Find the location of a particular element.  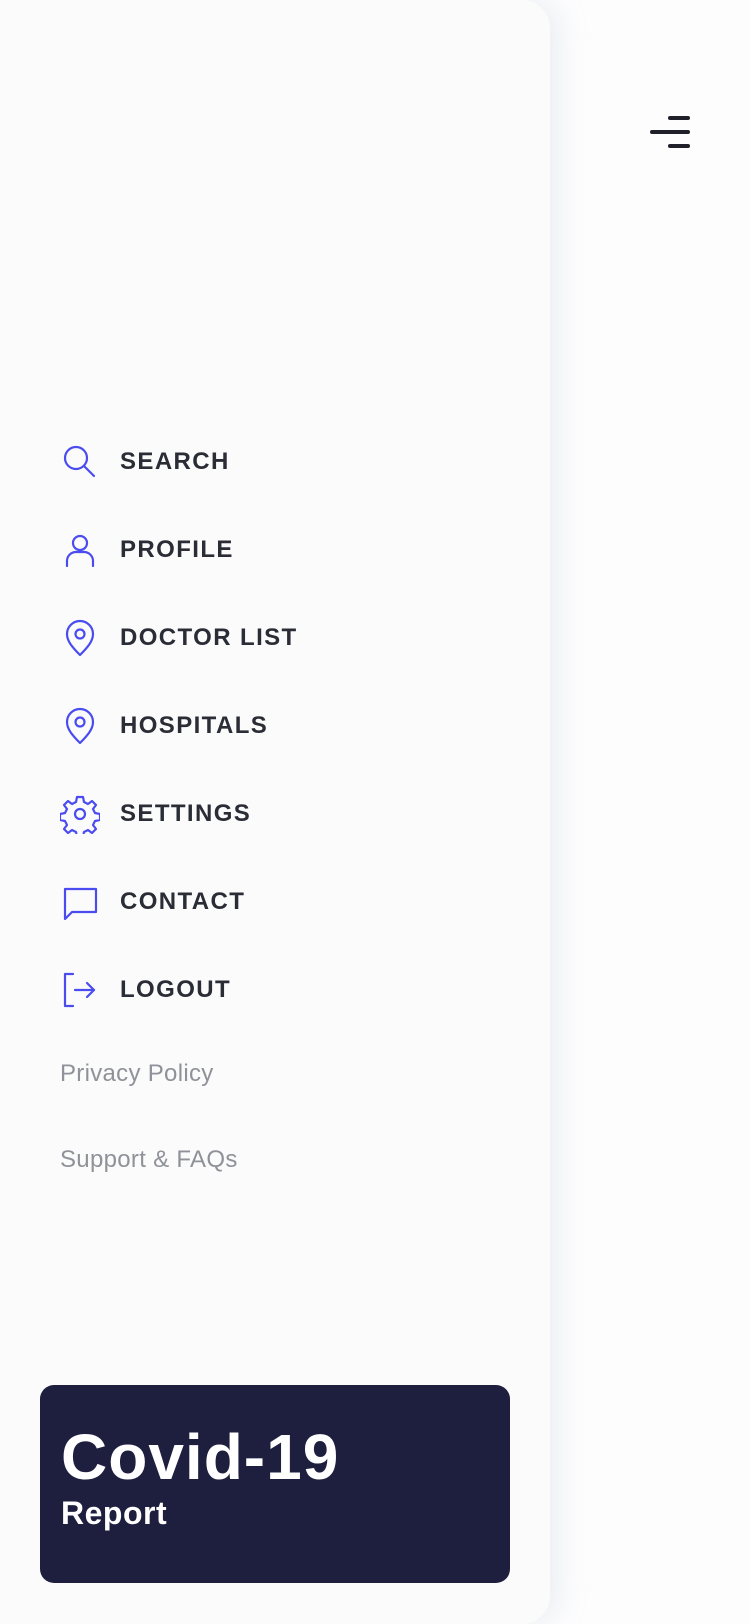

nav-item-label: DOCTOR LIST is located at coordinates (209, 637).